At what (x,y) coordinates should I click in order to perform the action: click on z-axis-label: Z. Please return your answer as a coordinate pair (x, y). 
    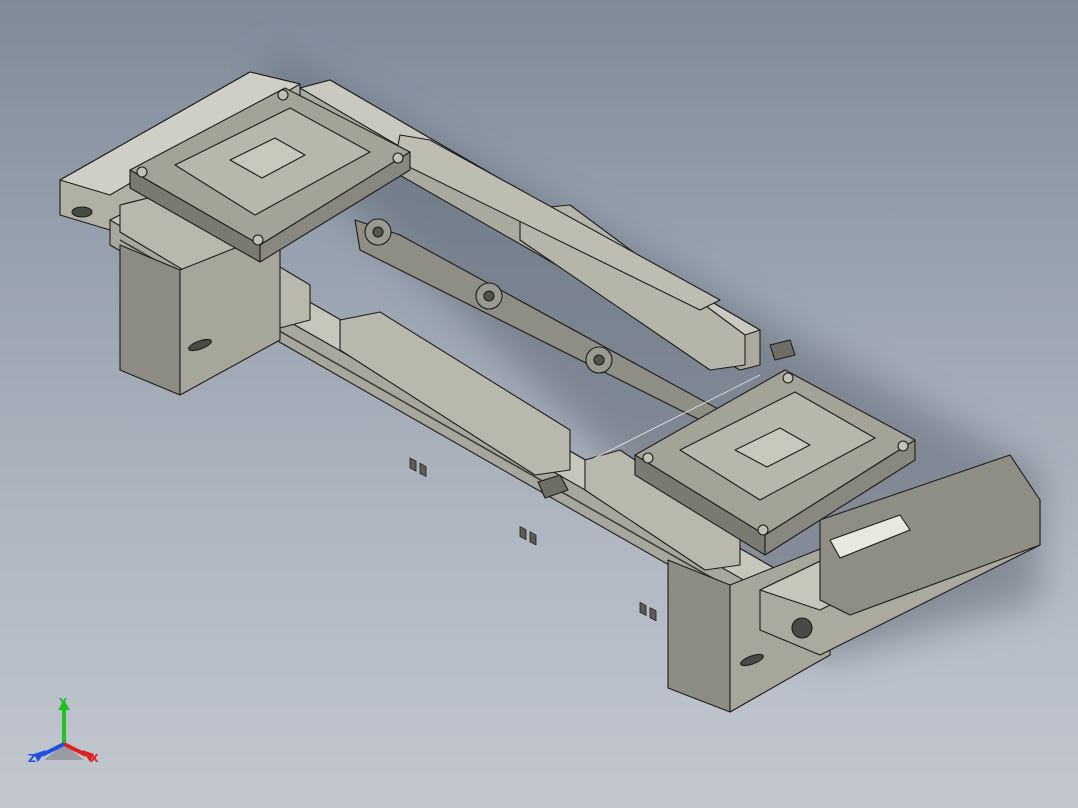
    Looking at the image, I should click on (32, 758).